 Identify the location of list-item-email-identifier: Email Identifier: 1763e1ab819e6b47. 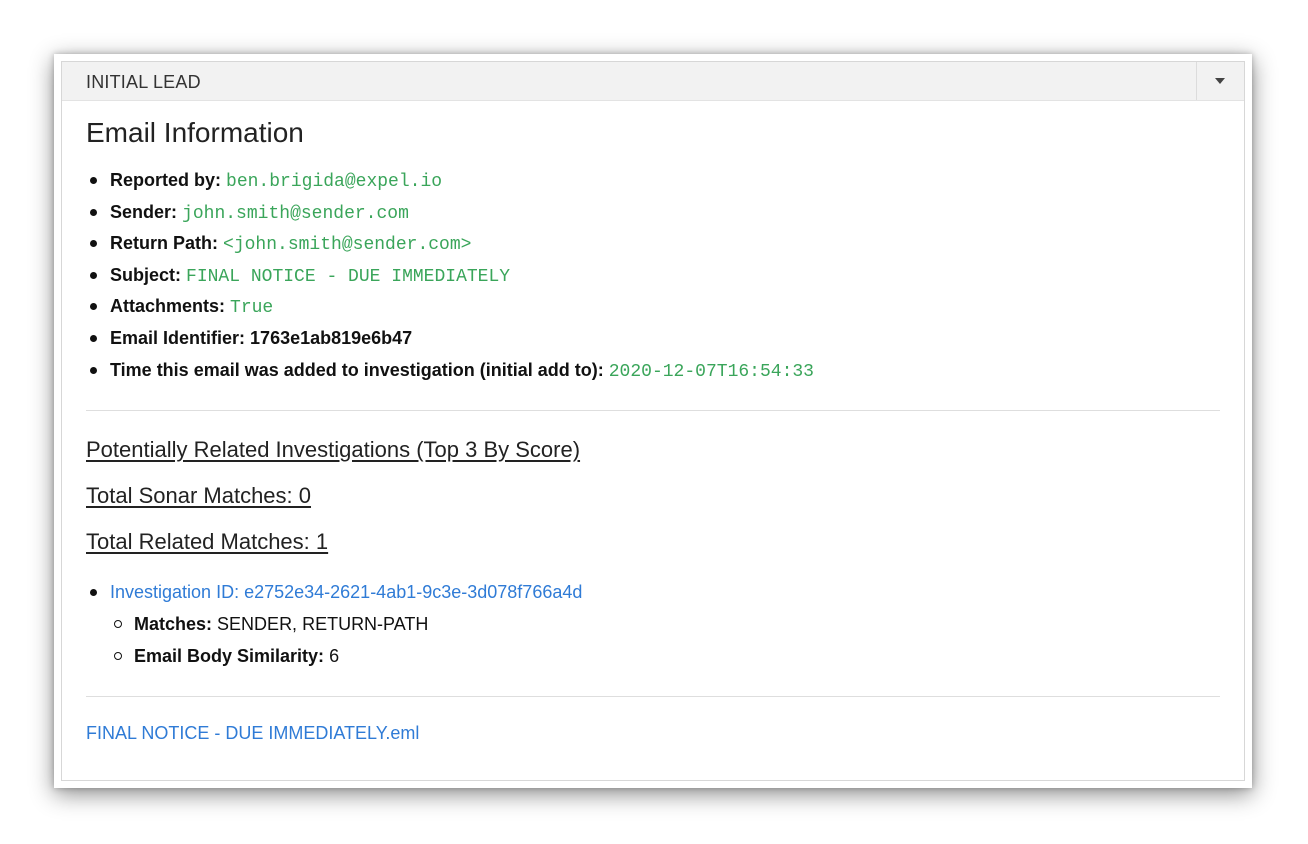
(655, 339).